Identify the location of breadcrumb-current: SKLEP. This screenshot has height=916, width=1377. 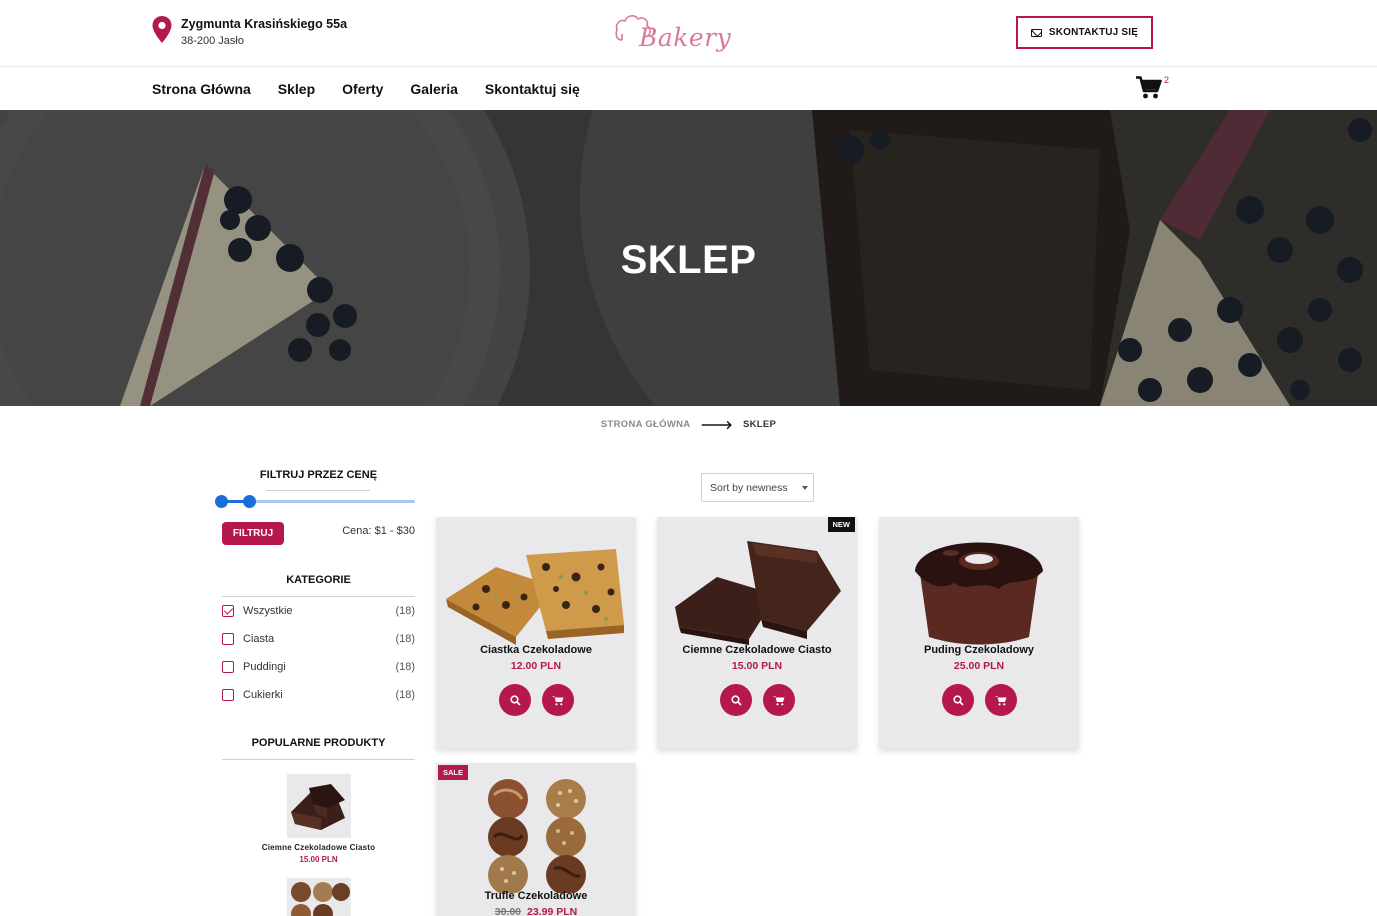
(759, 424).